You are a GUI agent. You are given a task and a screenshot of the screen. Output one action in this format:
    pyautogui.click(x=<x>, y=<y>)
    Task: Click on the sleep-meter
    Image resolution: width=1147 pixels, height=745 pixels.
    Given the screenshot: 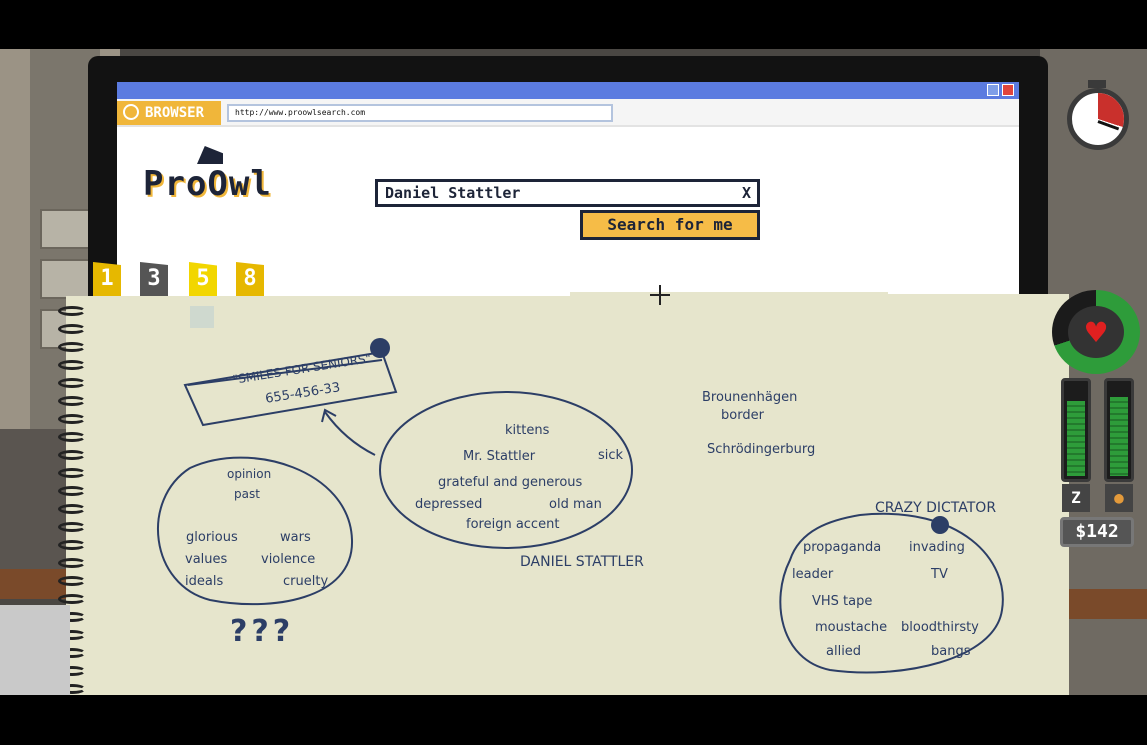 What is the action you would take?
    pyautogui.click(x=1076, y=430)
    